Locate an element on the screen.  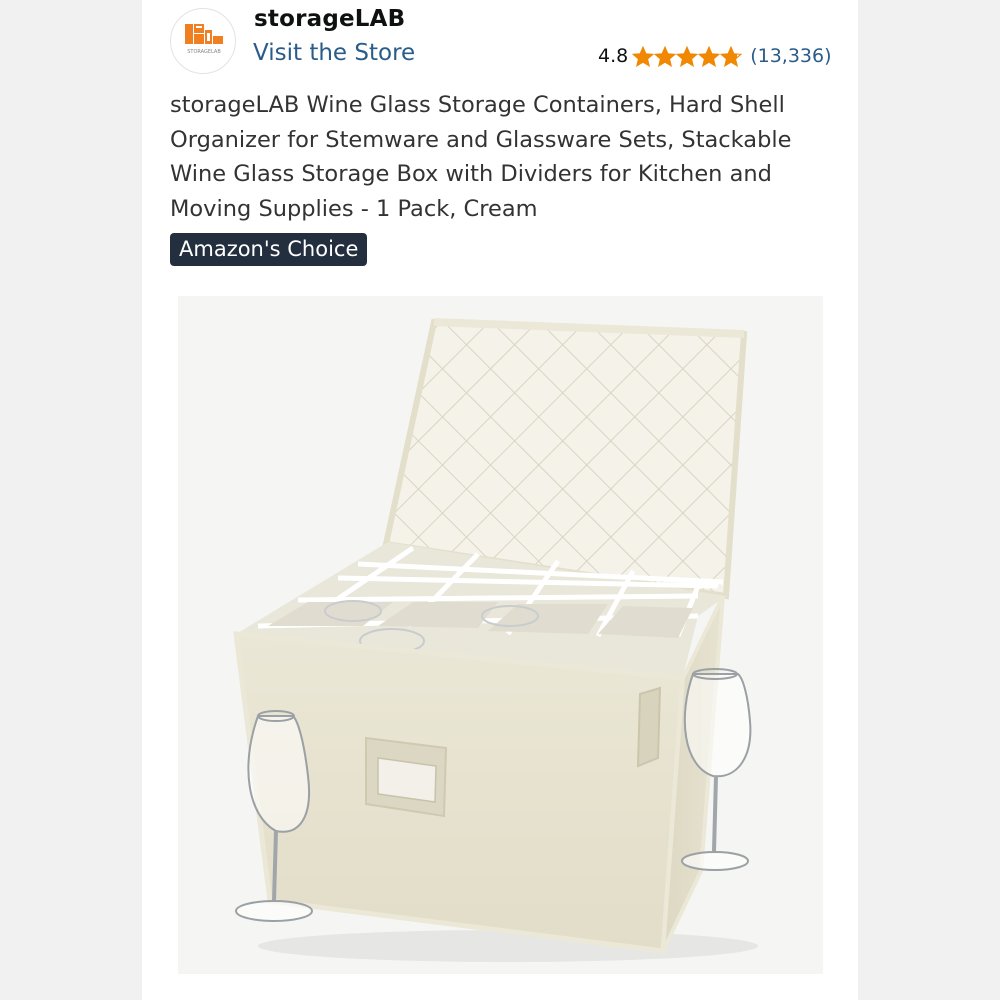
store-brand-name: storageLAB is located at coordinates (329, 19).